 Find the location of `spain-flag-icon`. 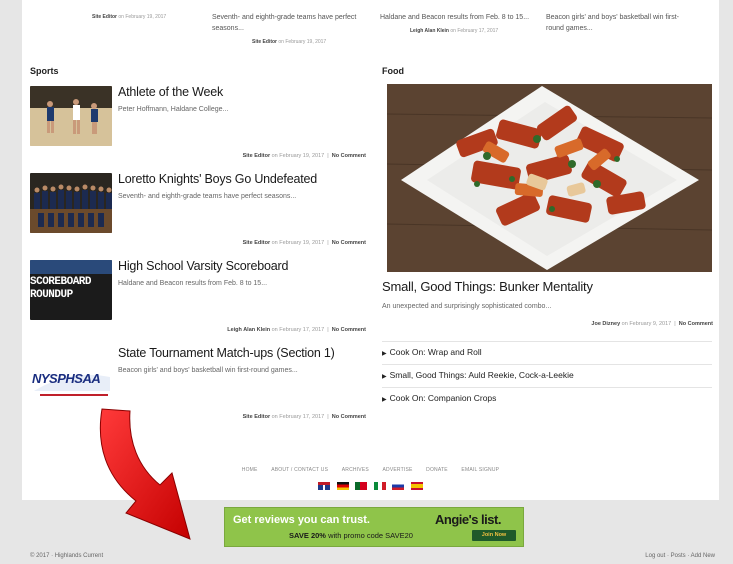

spain-flag-icon is located at coordinates (416, 485).